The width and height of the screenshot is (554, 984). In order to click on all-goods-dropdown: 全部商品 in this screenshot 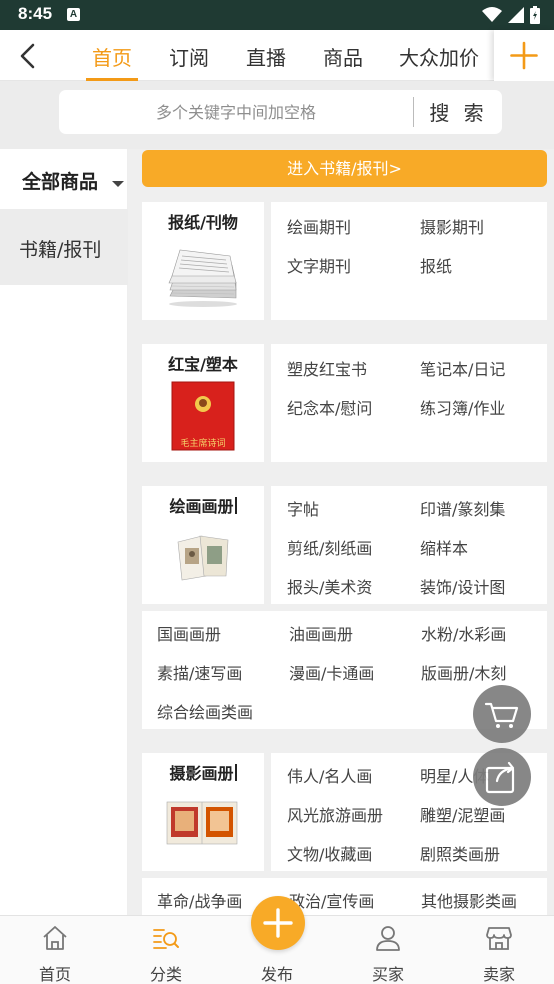, I will do `click(64, 179)`.